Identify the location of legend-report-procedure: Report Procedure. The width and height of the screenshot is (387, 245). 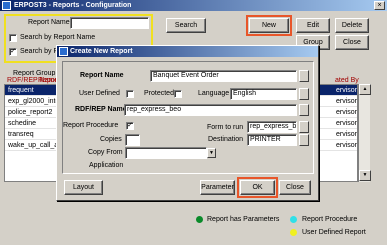
(330, 219).